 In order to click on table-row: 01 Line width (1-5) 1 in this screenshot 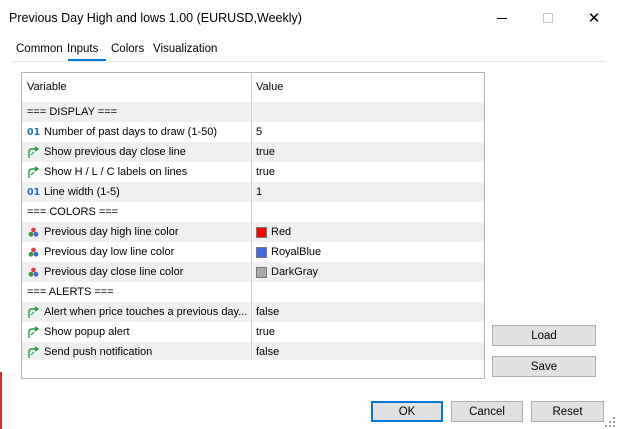, I will do `click(253, 192)`.